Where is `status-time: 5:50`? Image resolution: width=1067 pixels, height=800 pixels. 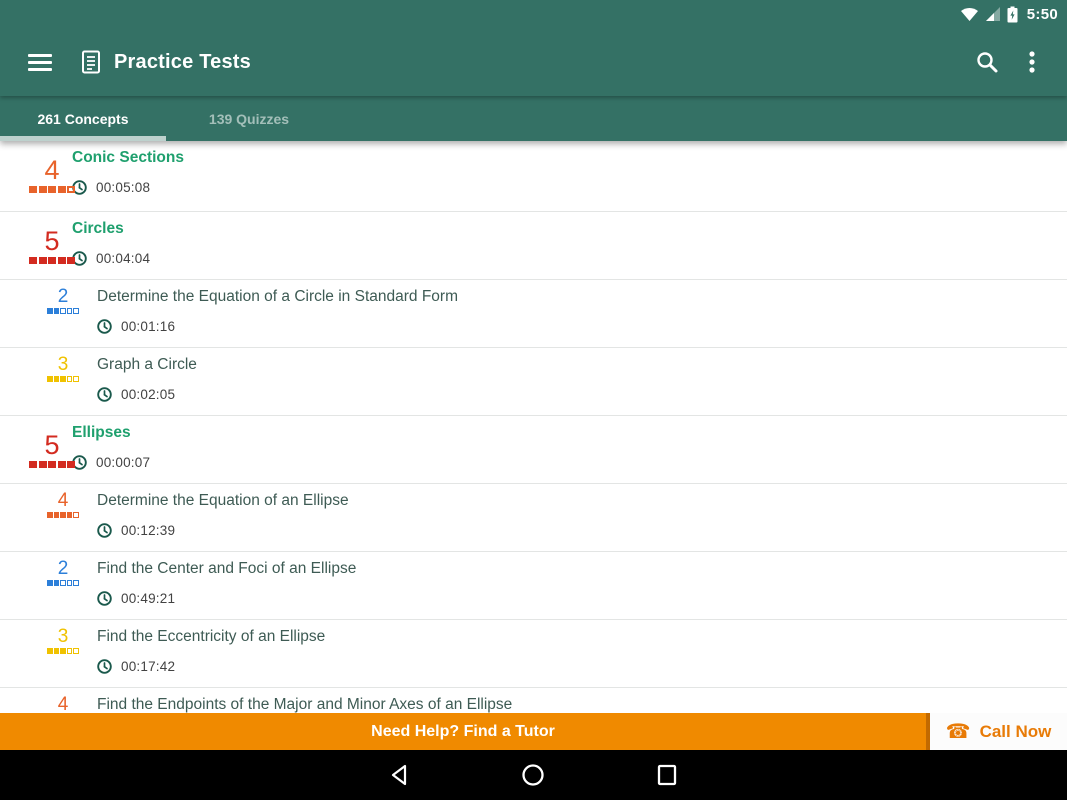 status-time: 5:50 is located at coordinates (1042, 14).